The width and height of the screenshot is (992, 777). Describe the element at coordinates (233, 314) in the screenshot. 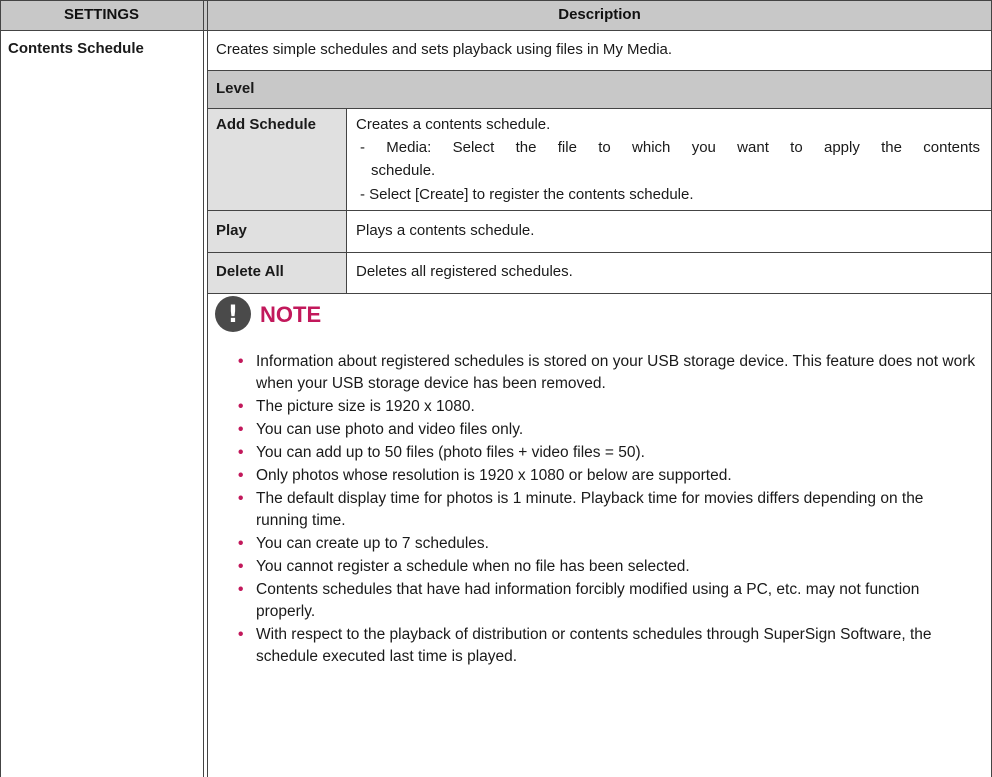

I see `exclamation-icon: !` at that location.